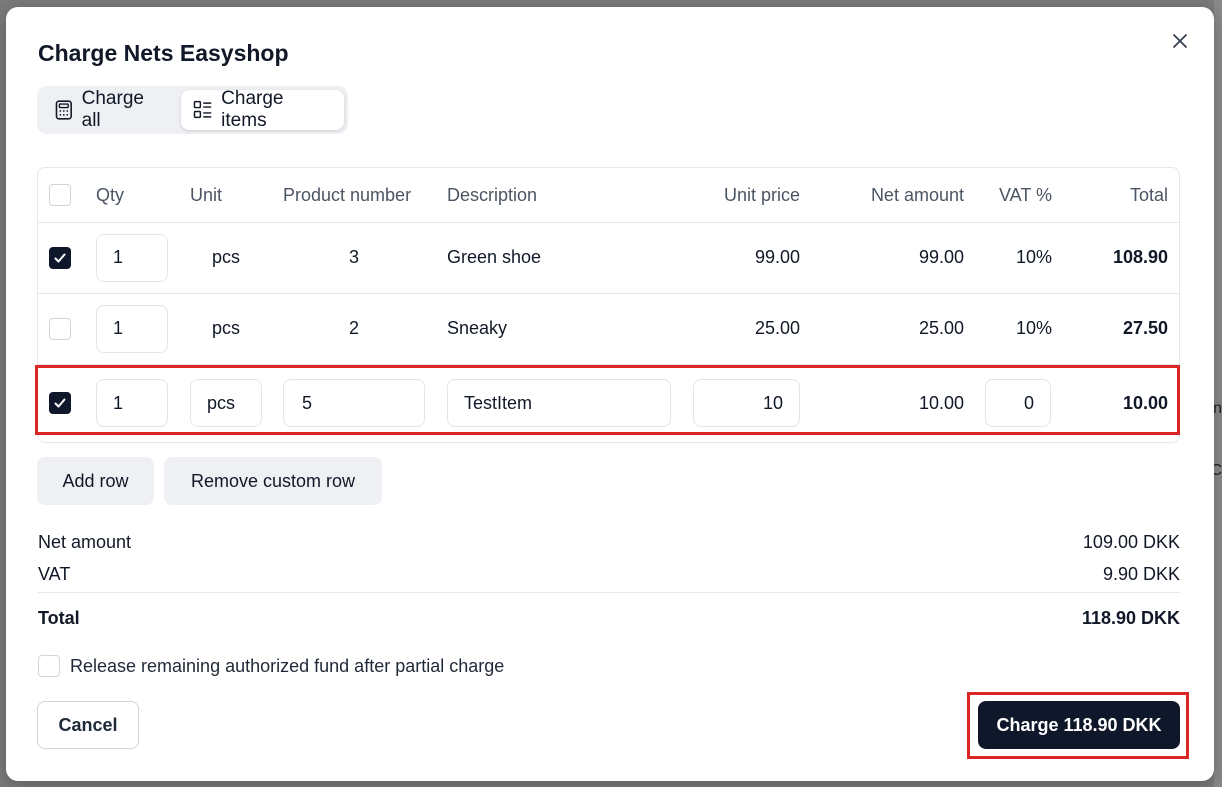 The image size is (1222, 787). I want to click on vat-value: 9.90 DKK, so click(1141, 574).